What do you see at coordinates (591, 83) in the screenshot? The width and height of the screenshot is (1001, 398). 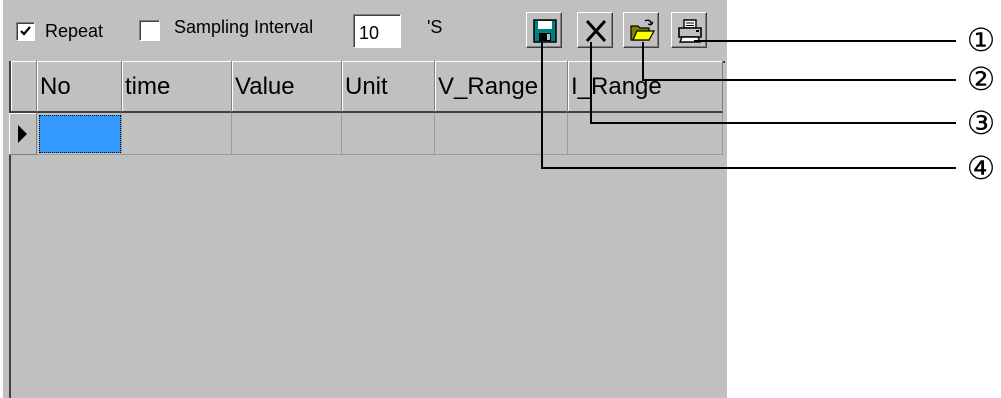 I see `callout-line-3-vertical` at bounding box center [591, 83].